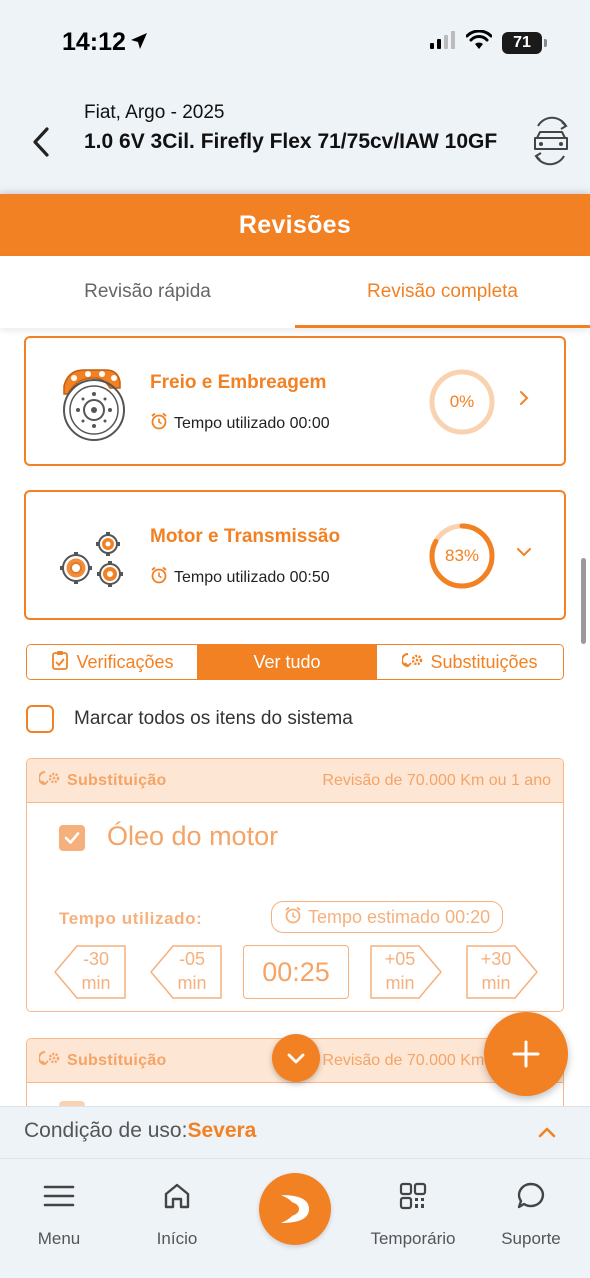 The width and height of the screenshot is (590, 1278). I want to click on page-title: Revisões, so click(295, 224).